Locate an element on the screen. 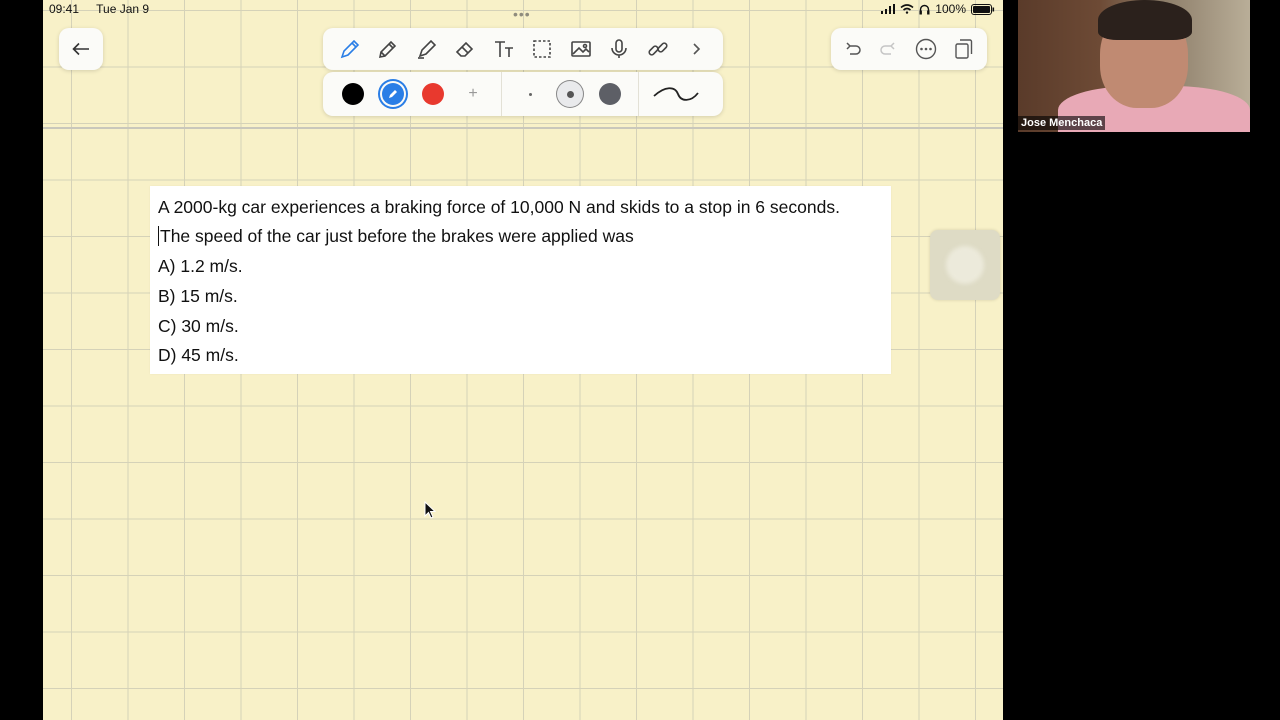  document-actions-toolbar is located at coordinates (909, 49).